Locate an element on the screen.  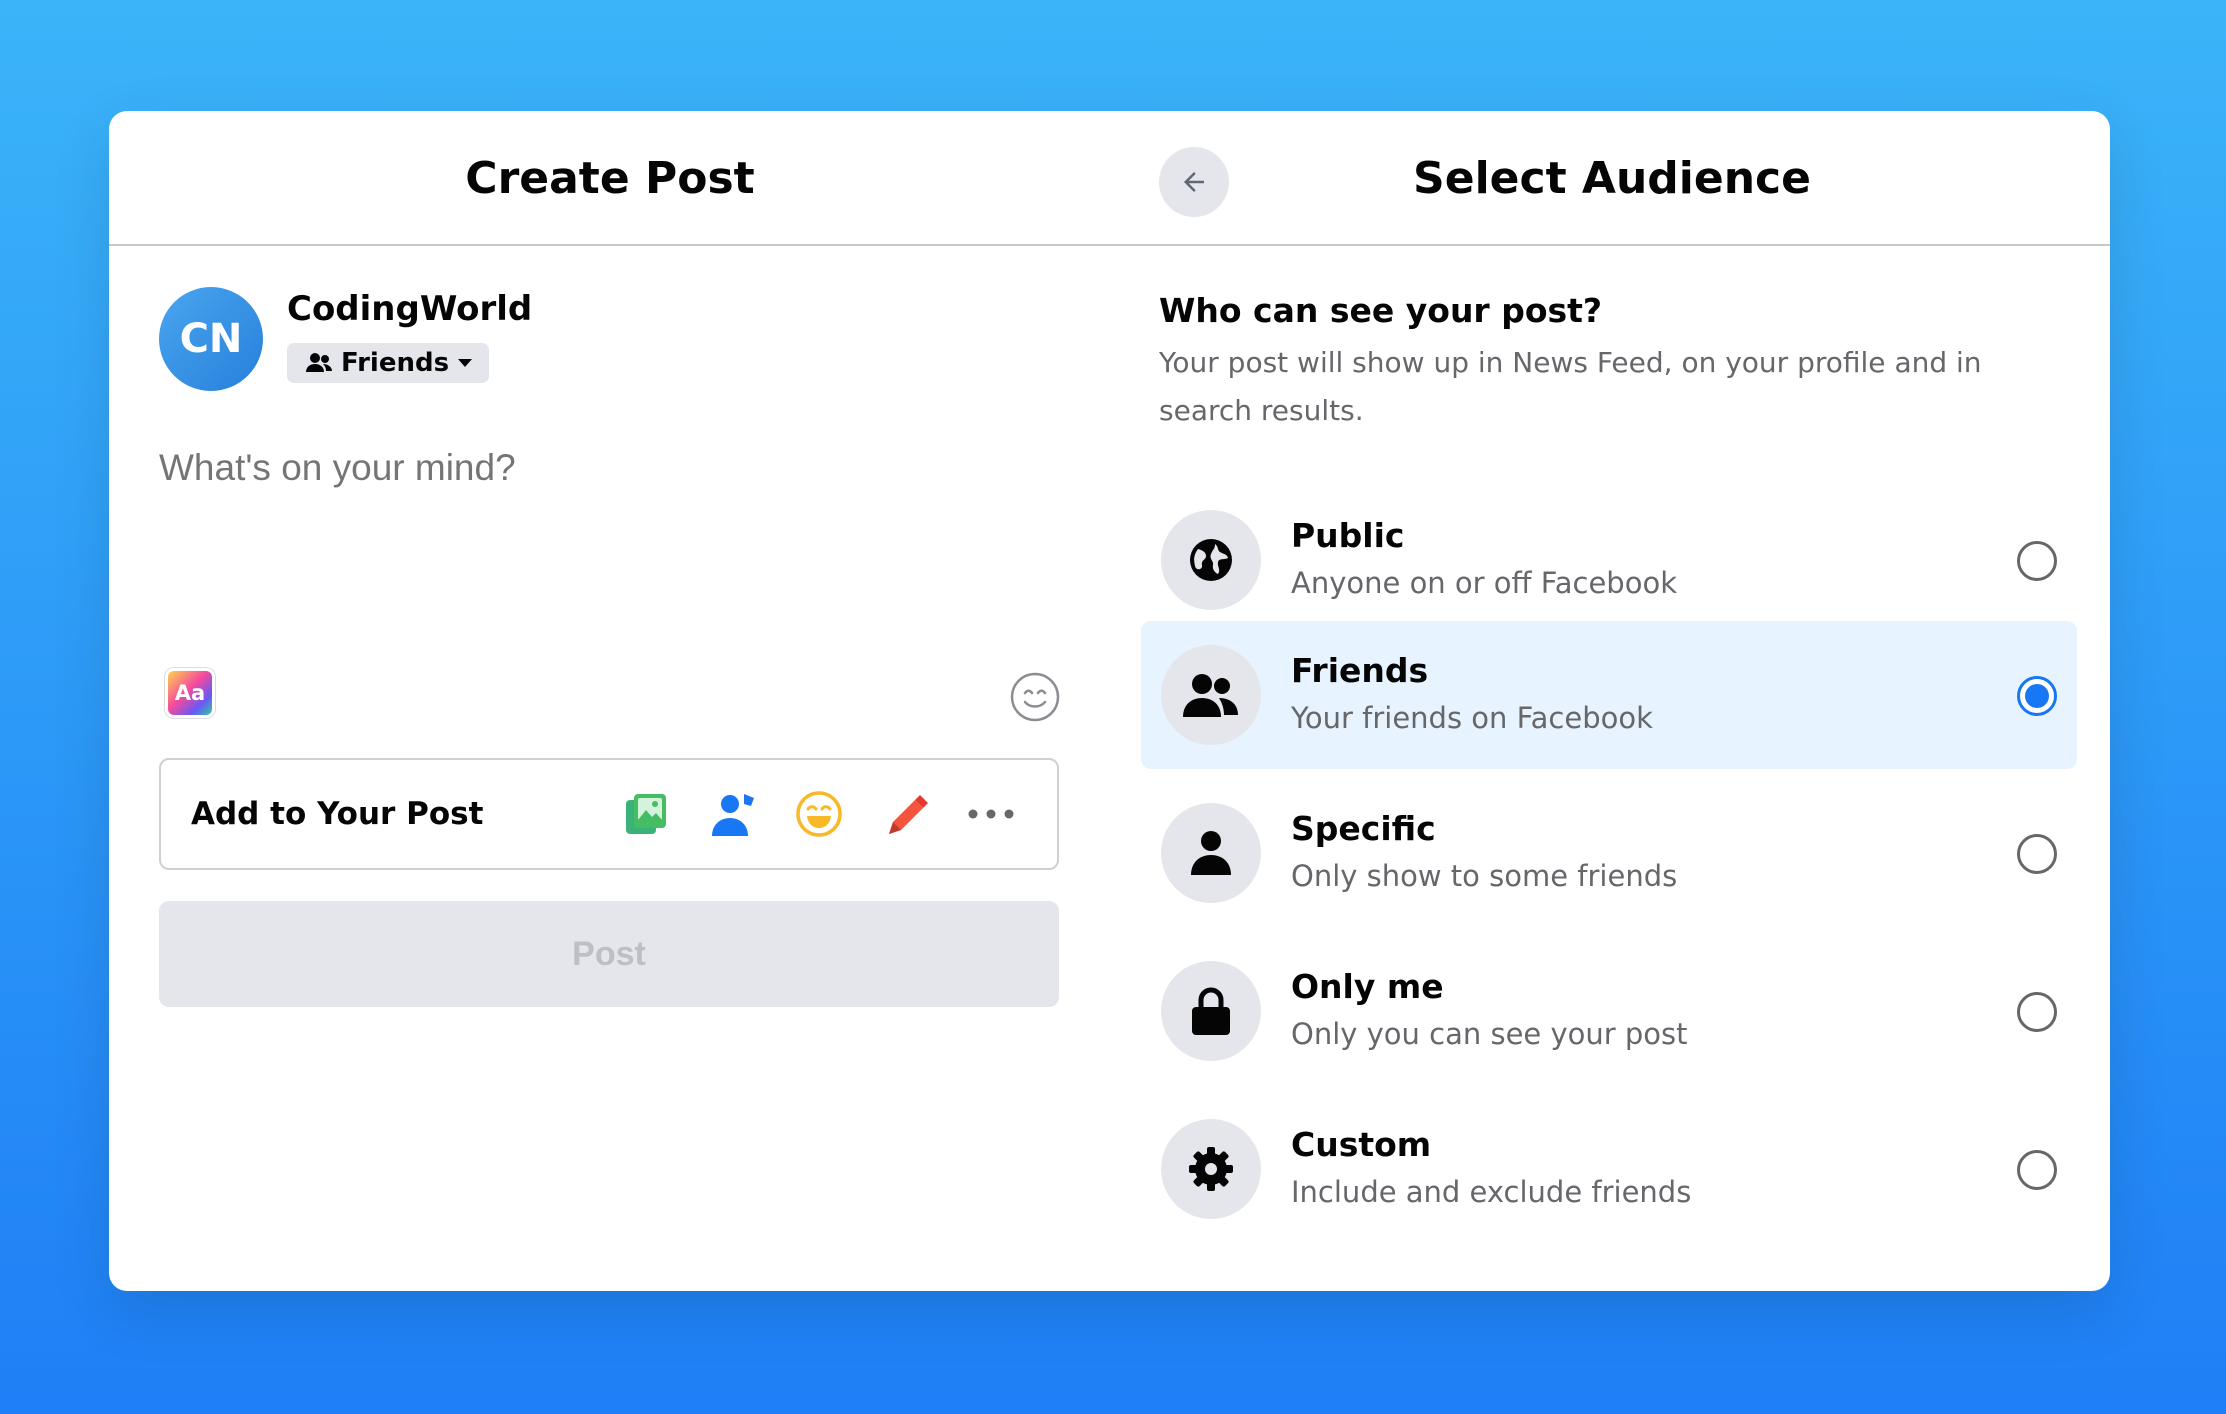
privacy-selector-button: Friends is located at coordinates (388, 363).